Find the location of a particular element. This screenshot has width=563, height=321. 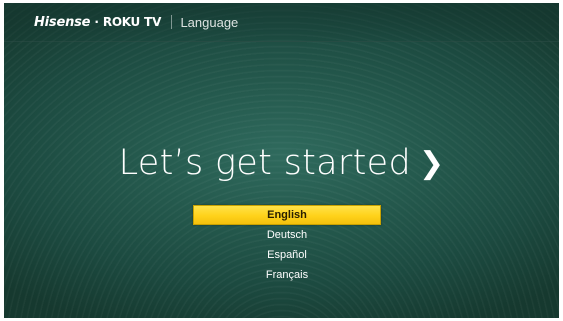

language-list: English Deutsch Español Français is located at coordinates (287, 245).